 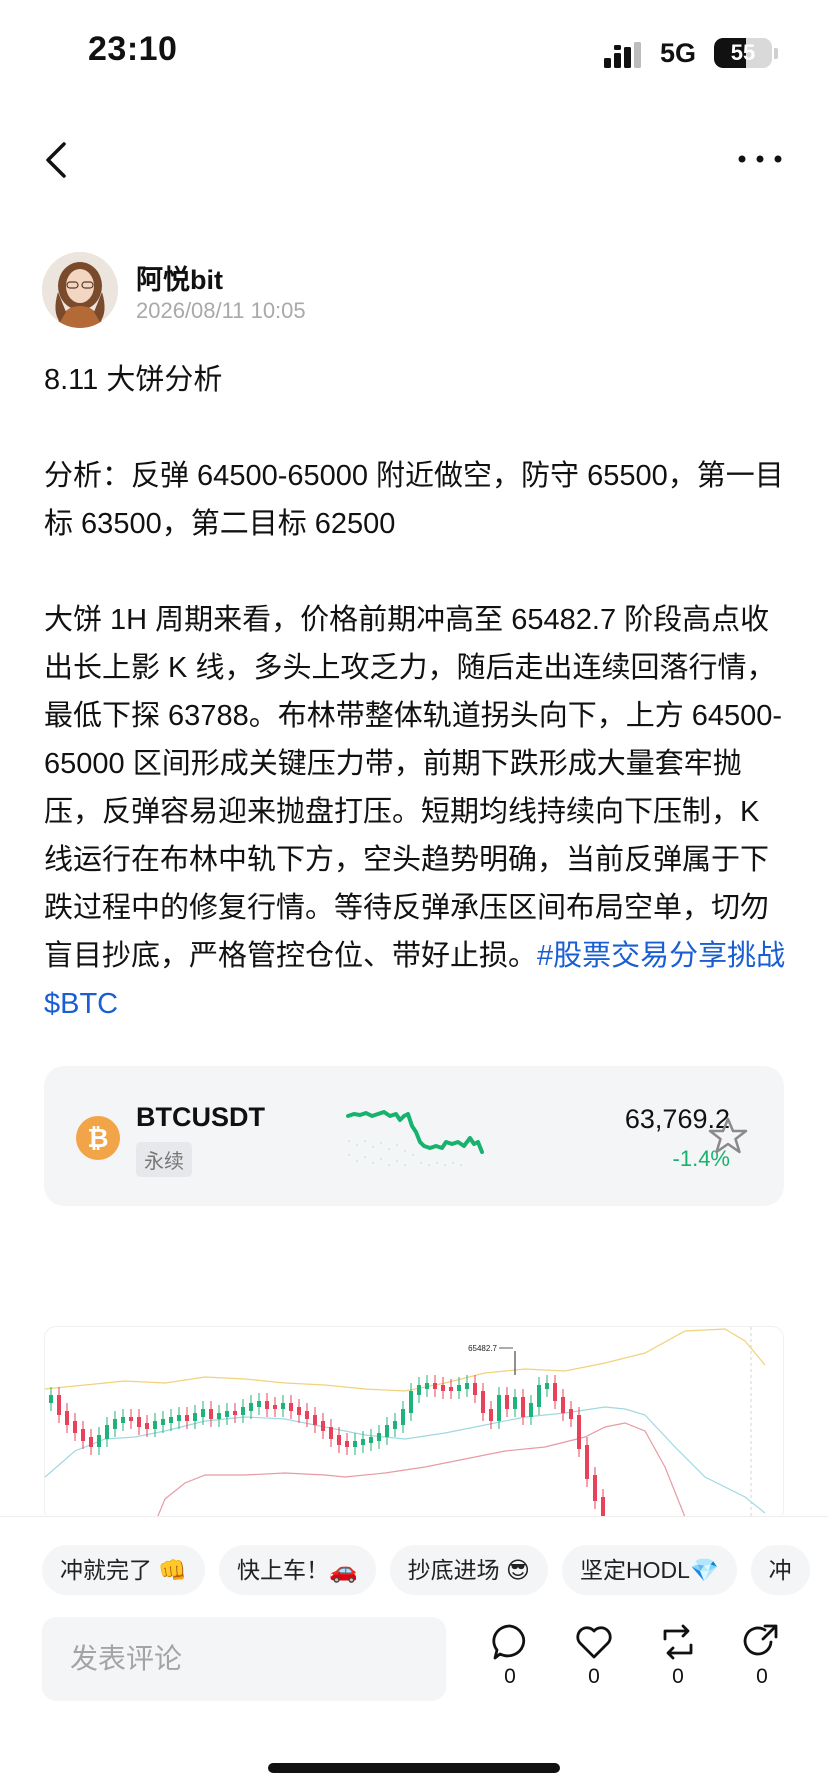 What do you see at coordinates (776, 53) in the screenshot?
I see `battery-tip` at bounding box center [776, 53].